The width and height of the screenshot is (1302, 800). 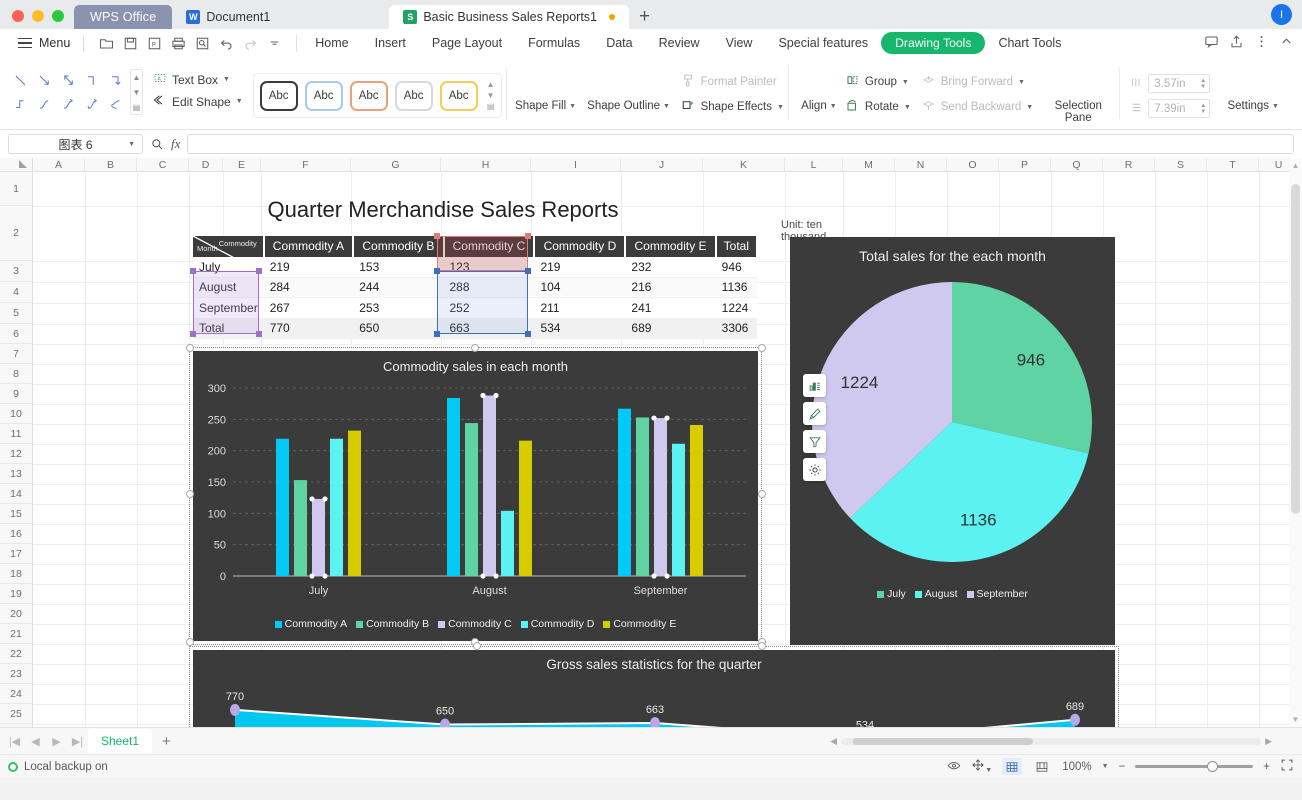 I want to click on table-cell-value: 104, so click(x=580, y=287).